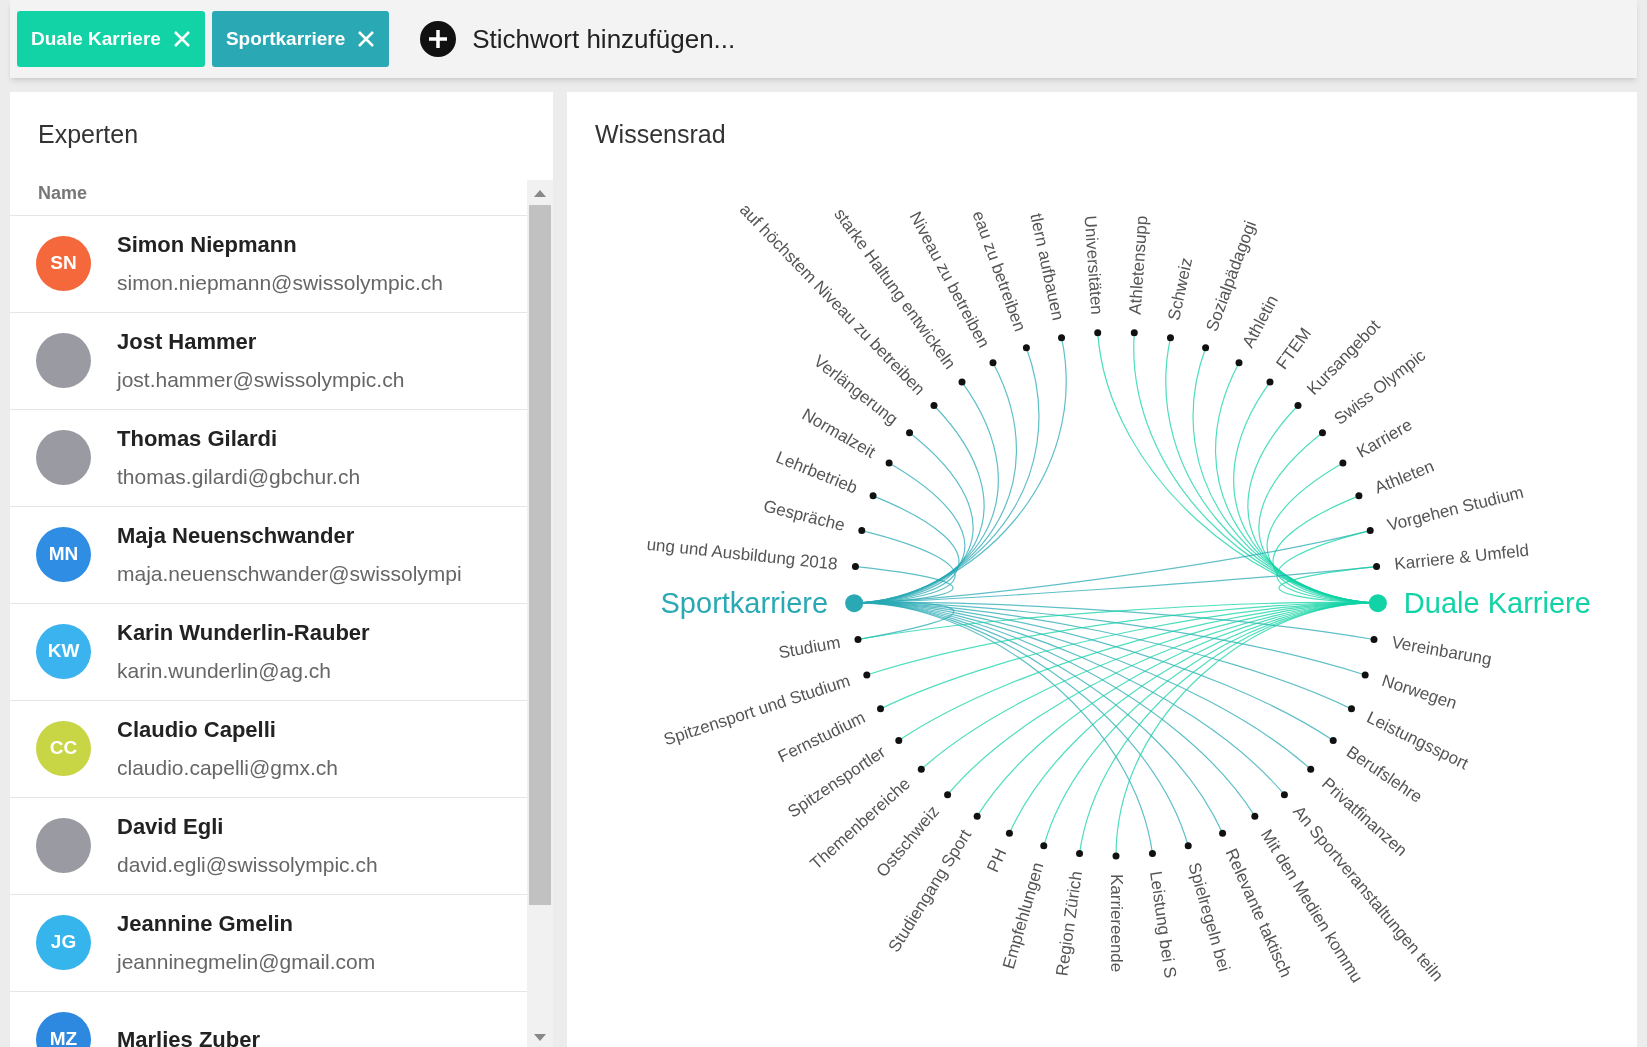 The height and width of the screenshot is (1047, 1647). Describe the element at coordinates (189, 1035) in the screenshot. I see `expert-name: Marlies Zuber` at that location.